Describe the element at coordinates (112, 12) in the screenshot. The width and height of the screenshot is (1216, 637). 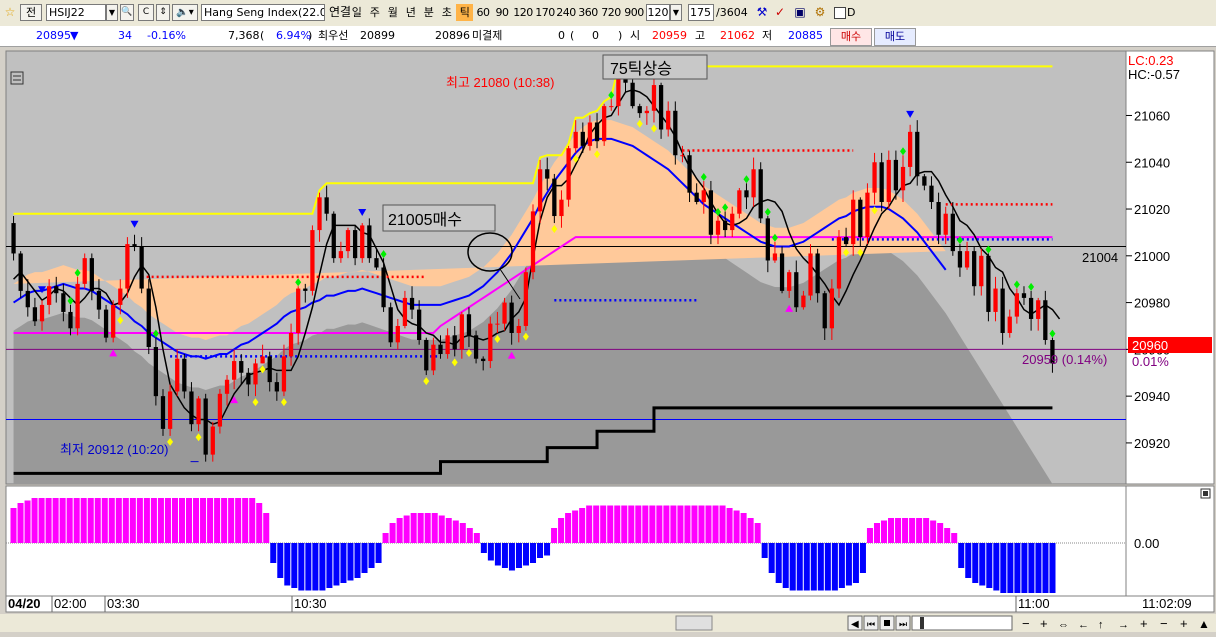
I see `symbol-dropdown-icon: ▼` at that location.